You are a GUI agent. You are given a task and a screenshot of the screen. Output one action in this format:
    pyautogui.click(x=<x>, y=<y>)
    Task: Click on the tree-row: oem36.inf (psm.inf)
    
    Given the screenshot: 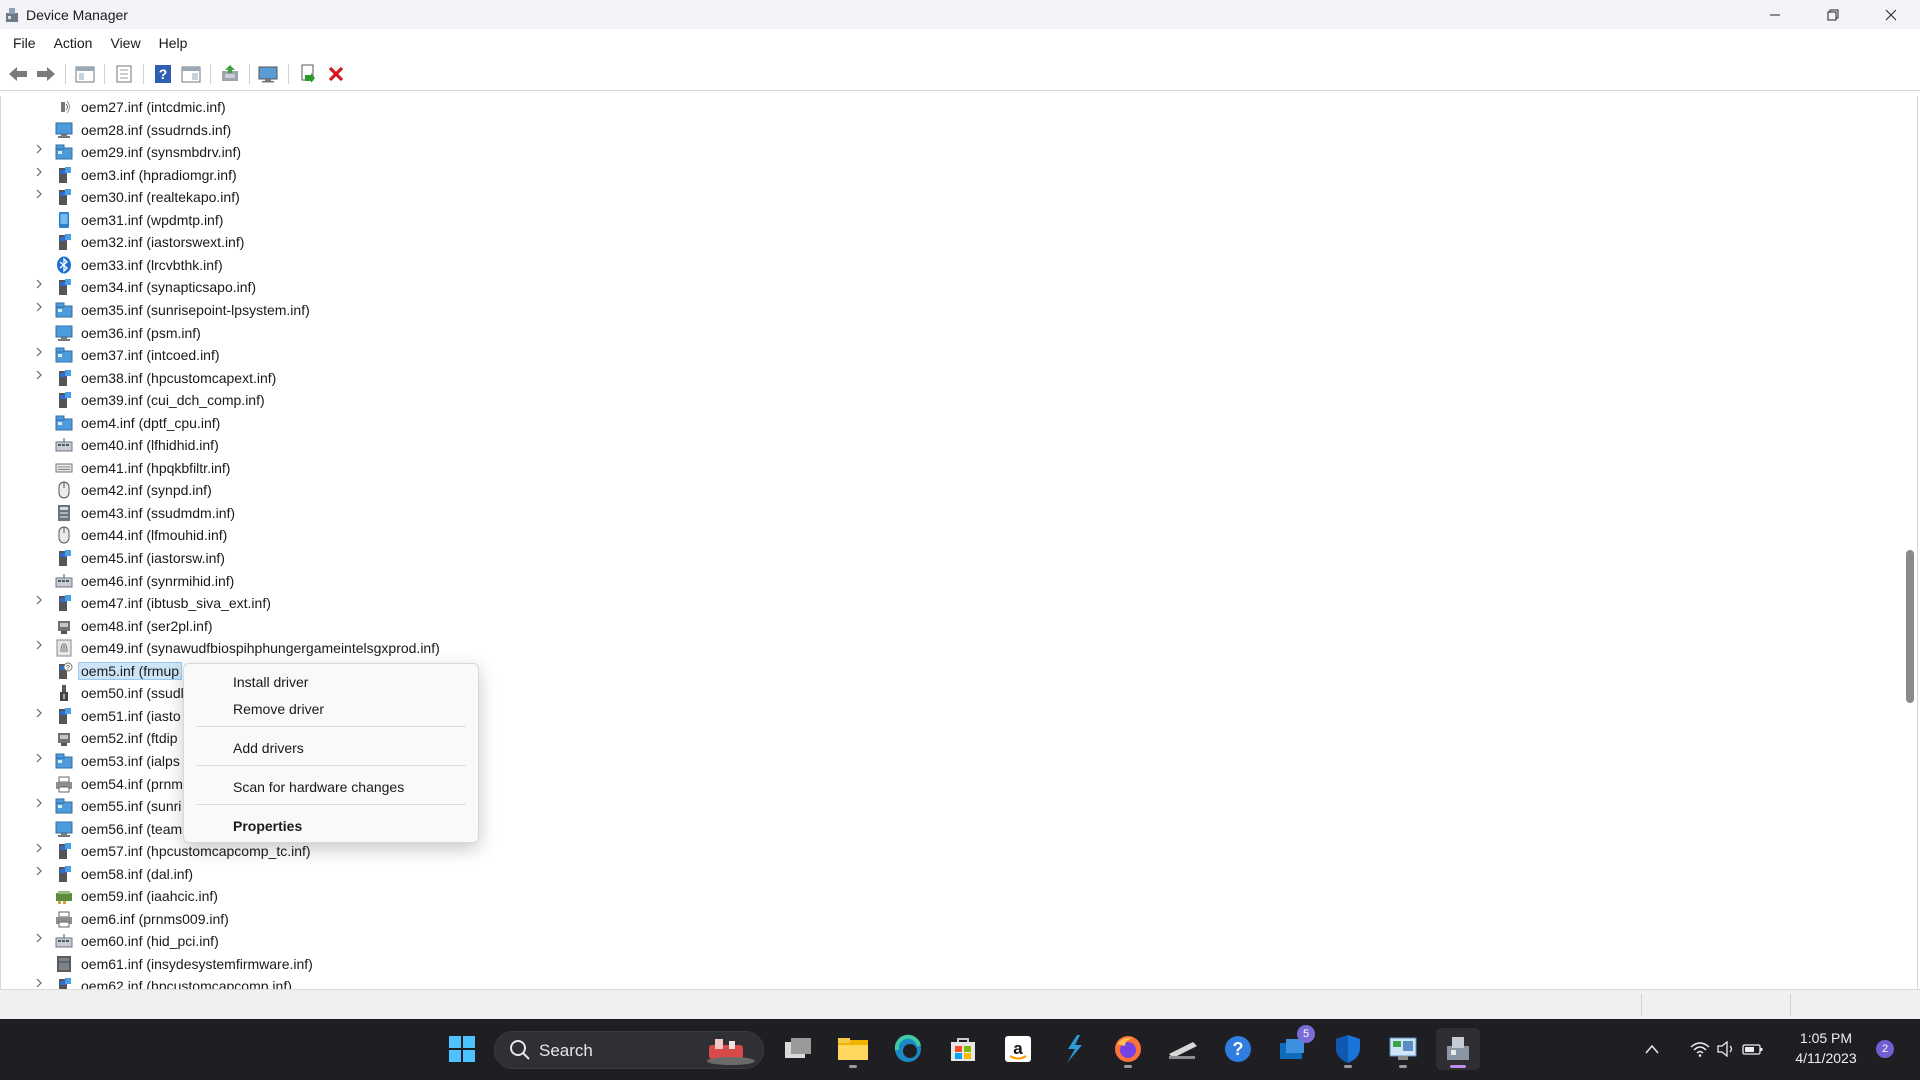 What is the action you would take?
    pyautogui.click(x=941, y=333)
    